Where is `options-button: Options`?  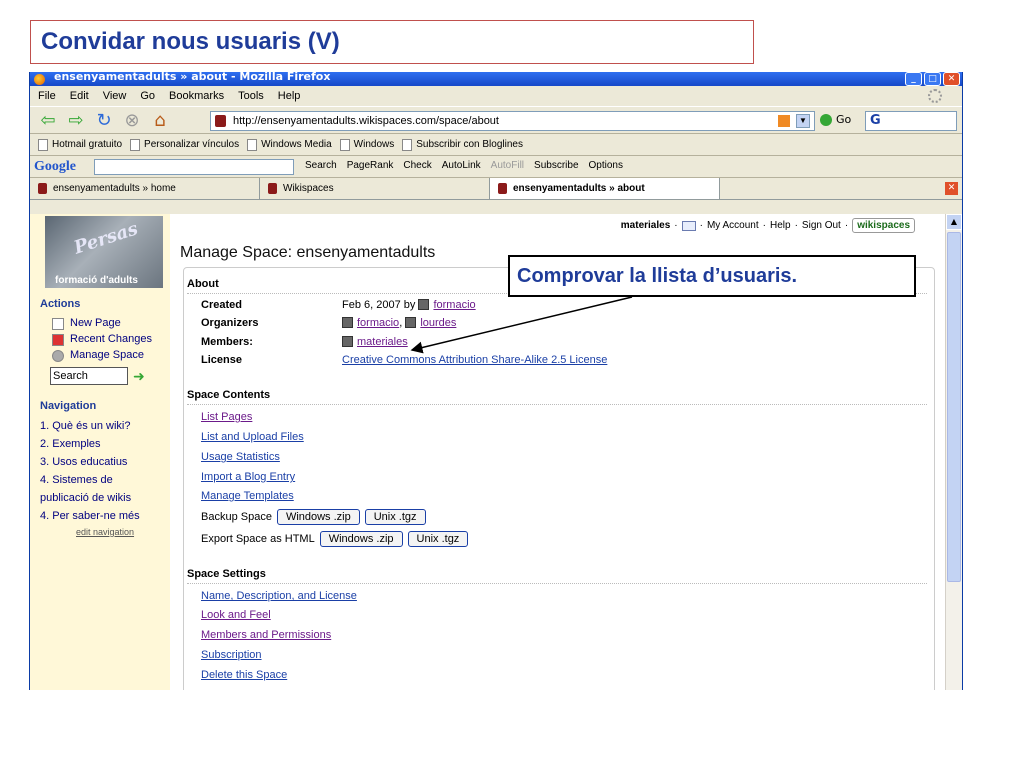
options-button: Options is located at coordinates (606, 165).